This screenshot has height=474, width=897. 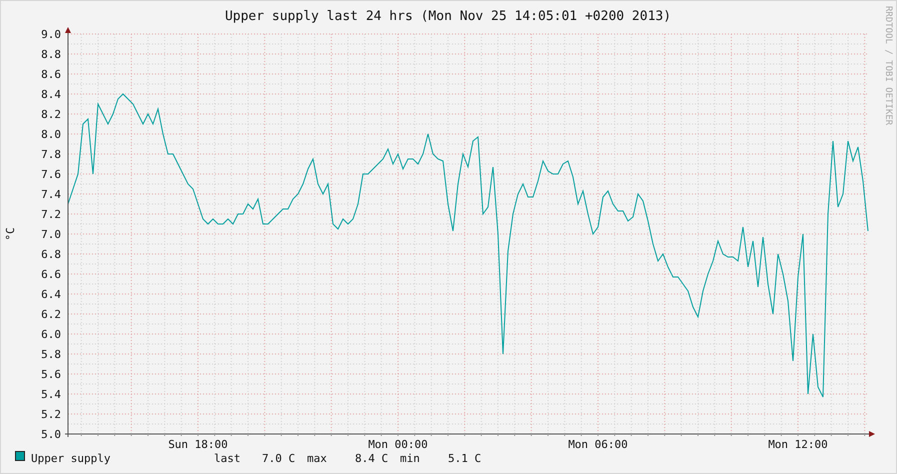 I want to click on y-tick-label: 6.0, so click(x=51, y=334).